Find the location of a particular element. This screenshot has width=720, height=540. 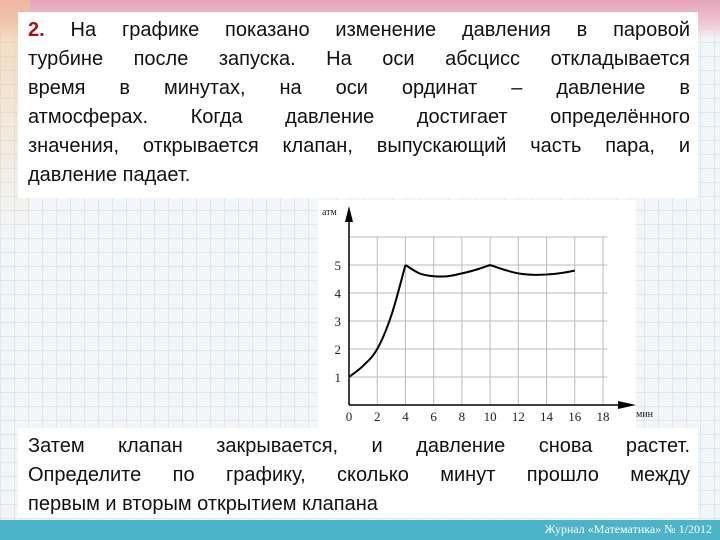

x-tick-label: 10 is located at coordinates (490, 416).